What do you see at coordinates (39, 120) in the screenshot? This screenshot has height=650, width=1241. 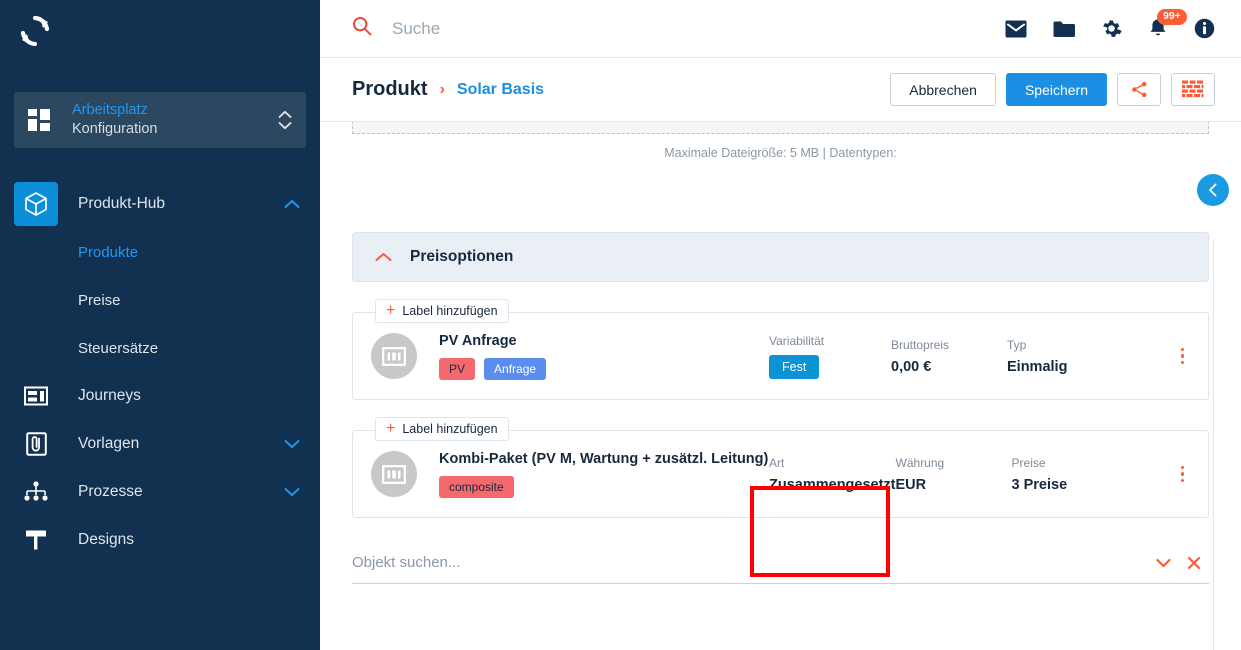 I see `grid-icon` at bounding box center [39, 120].